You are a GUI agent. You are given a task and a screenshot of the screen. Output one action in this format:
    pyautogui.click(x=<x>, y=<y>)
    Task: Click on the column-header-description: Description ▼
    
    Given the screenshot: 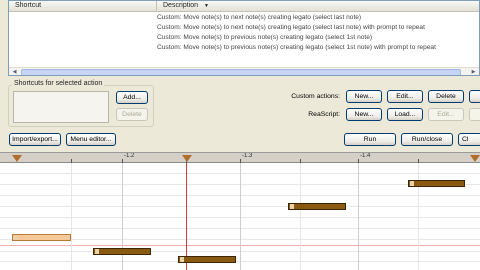 What is the action you would take?
    pyautogui.click(x=318, y=6)
    